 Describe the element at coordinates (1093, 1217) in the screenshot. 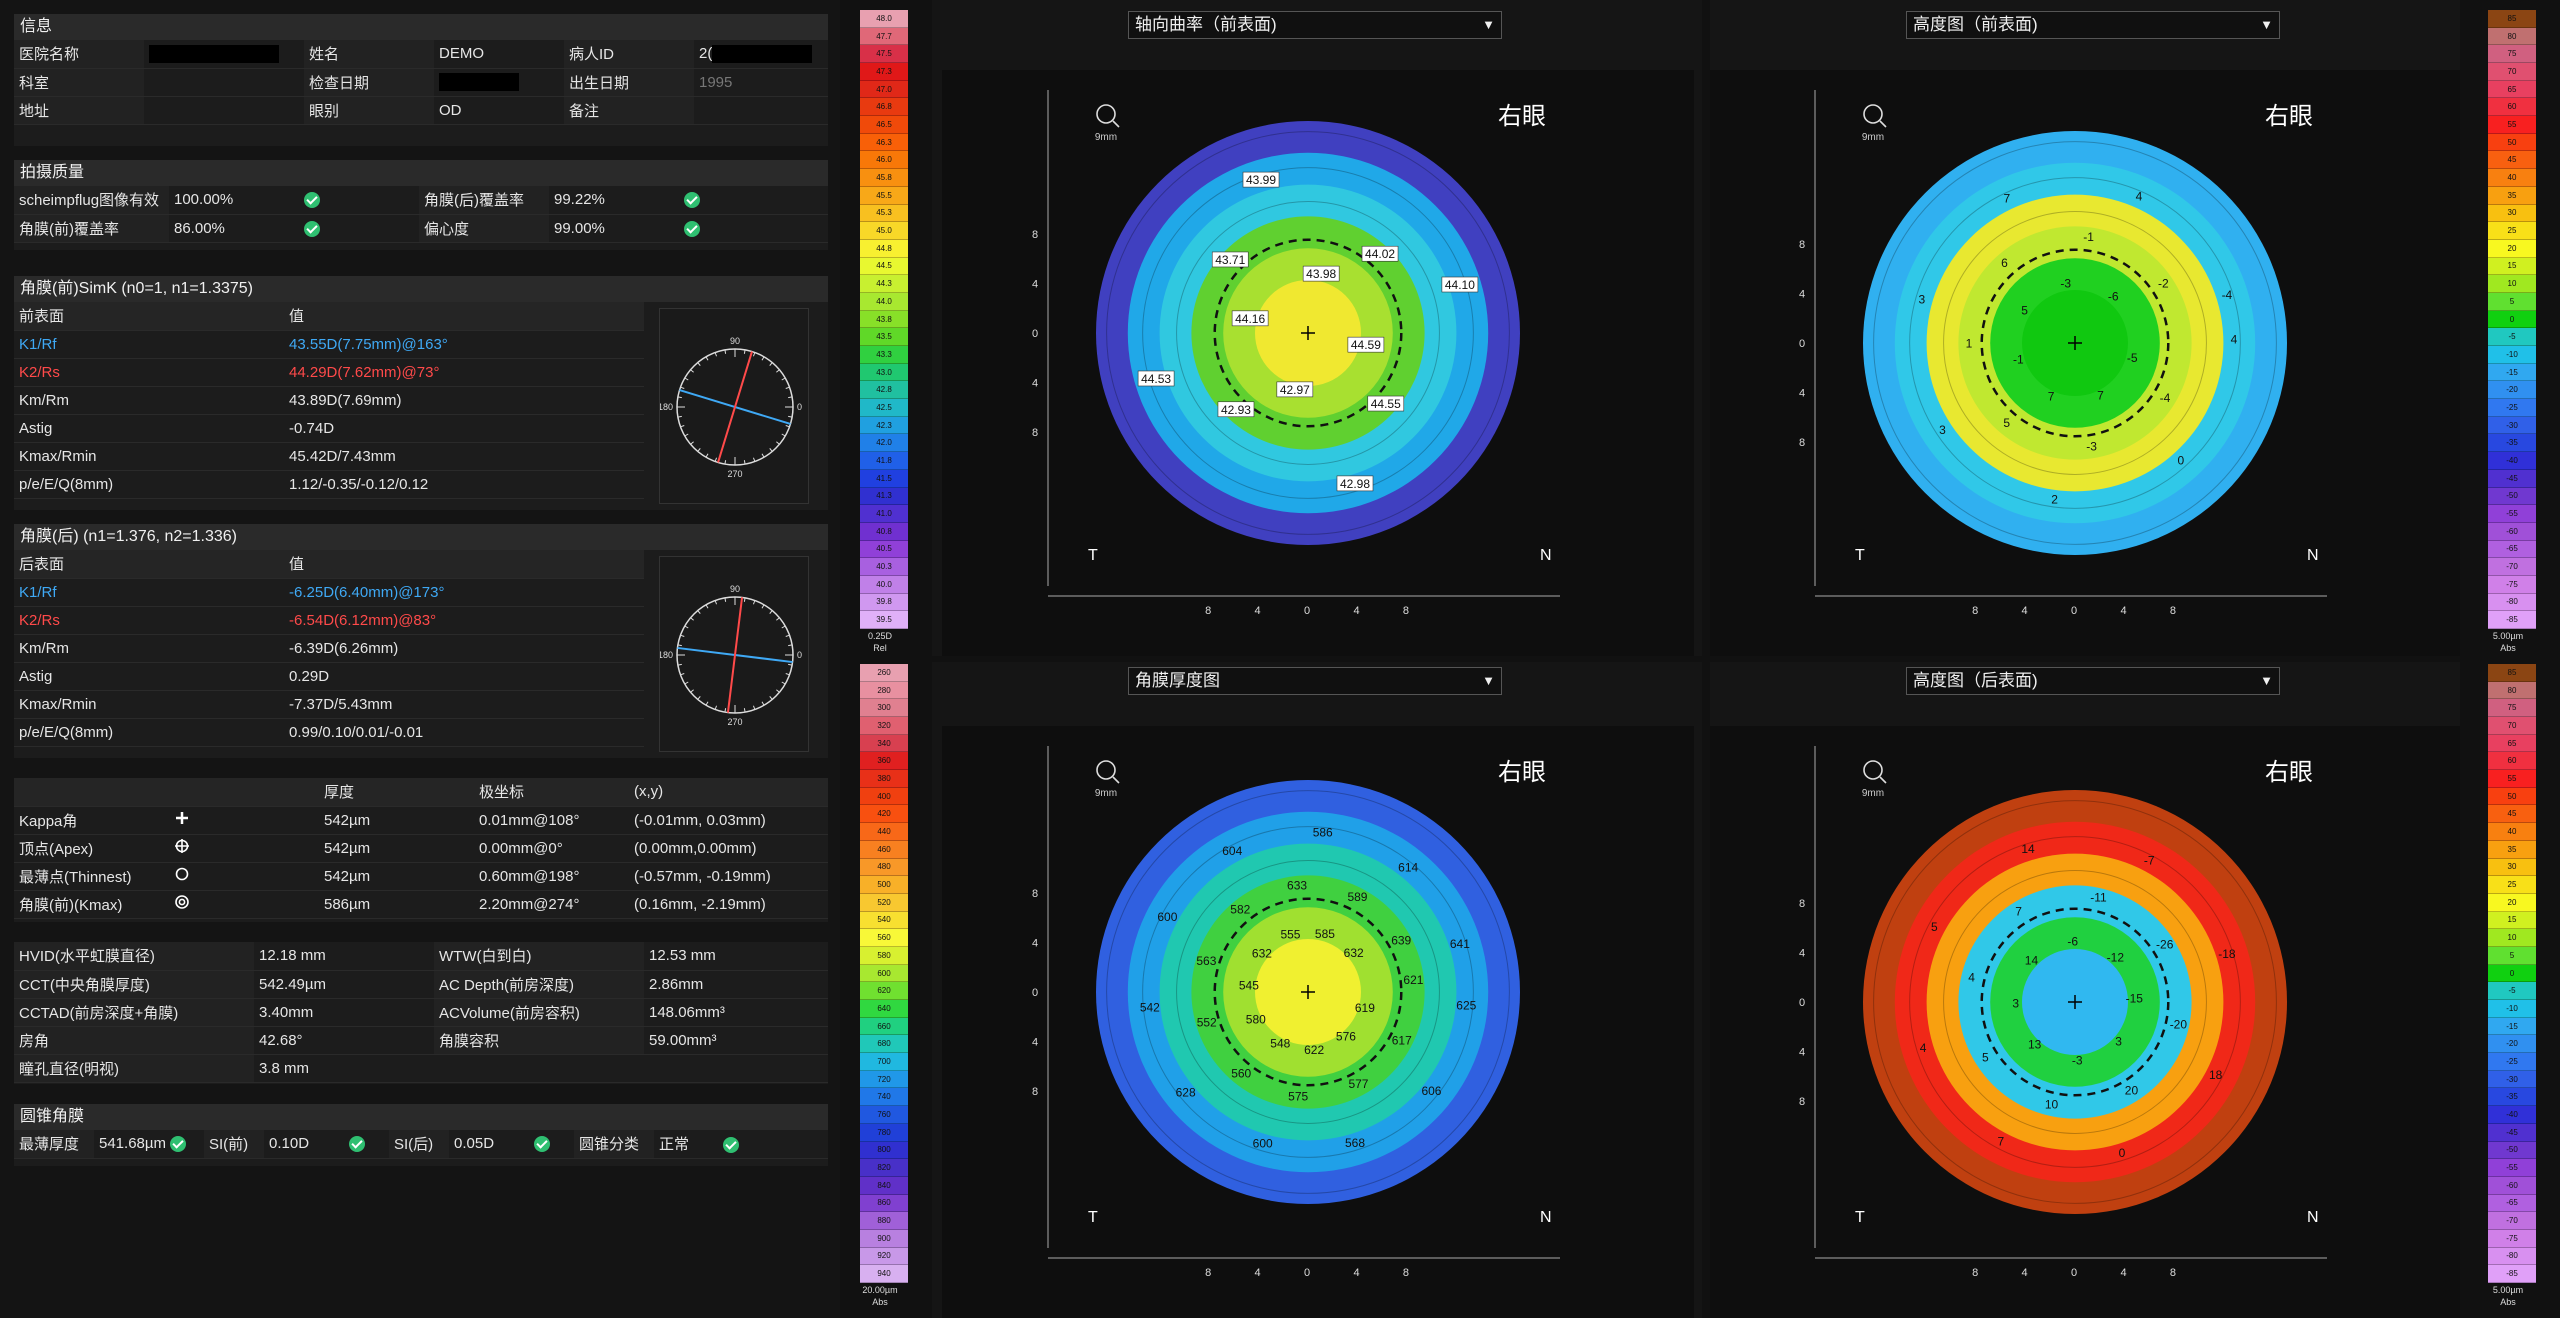

I see `temporal-label: T` at that location.